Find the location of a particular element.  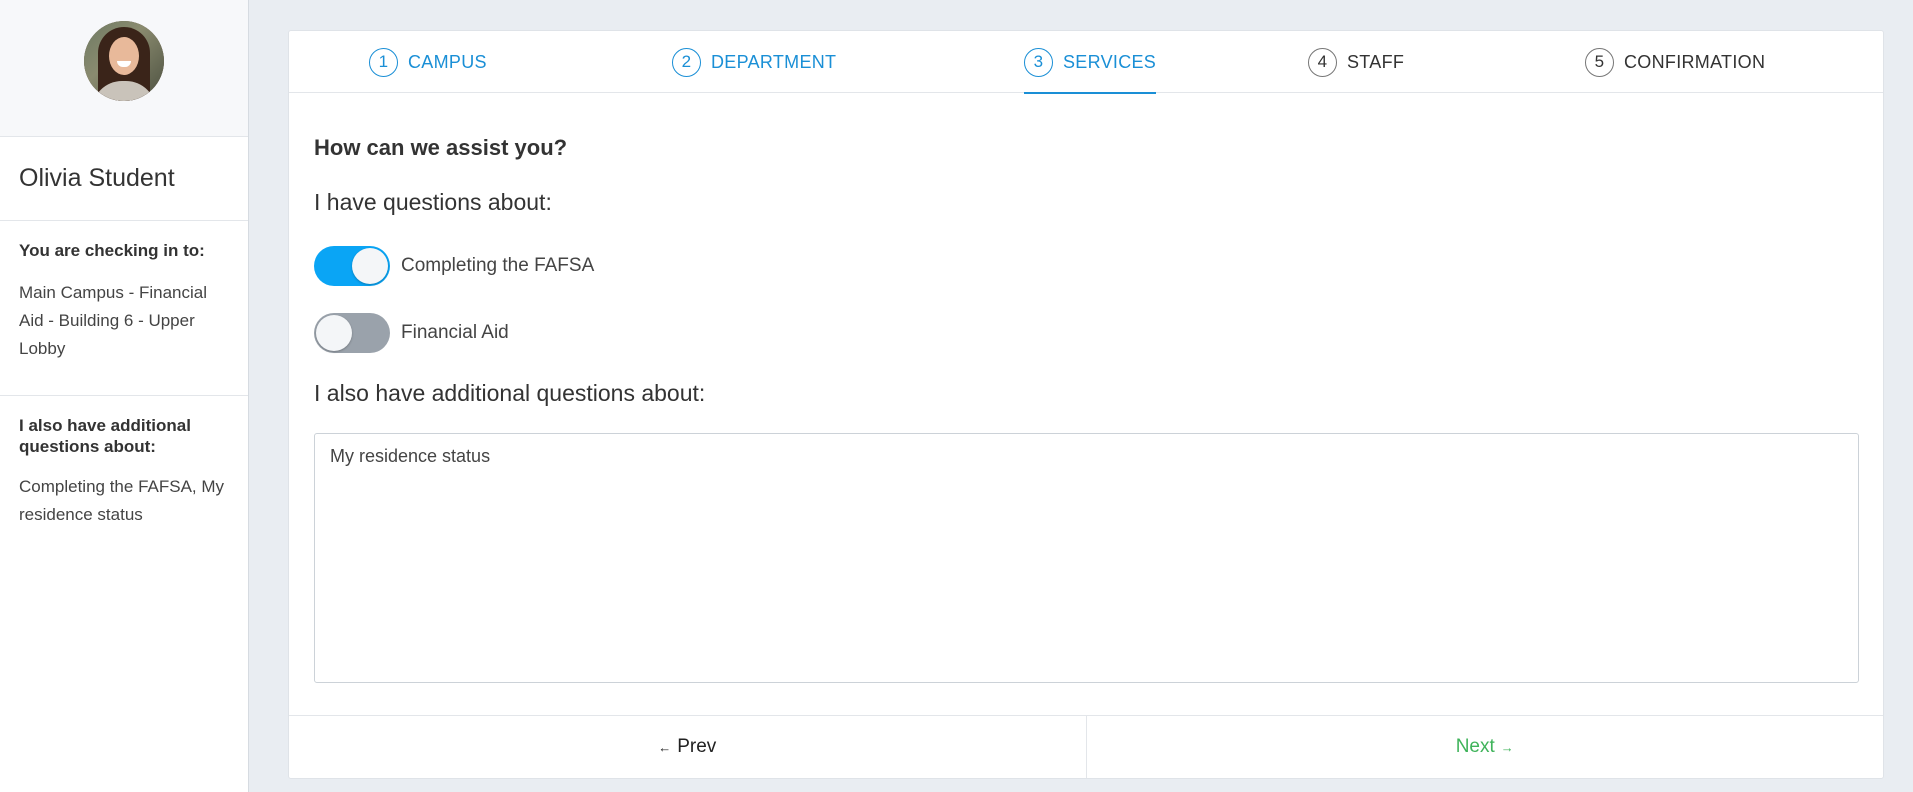

checkin-heading: You are checking in to: is located at coordinates (112, 250).